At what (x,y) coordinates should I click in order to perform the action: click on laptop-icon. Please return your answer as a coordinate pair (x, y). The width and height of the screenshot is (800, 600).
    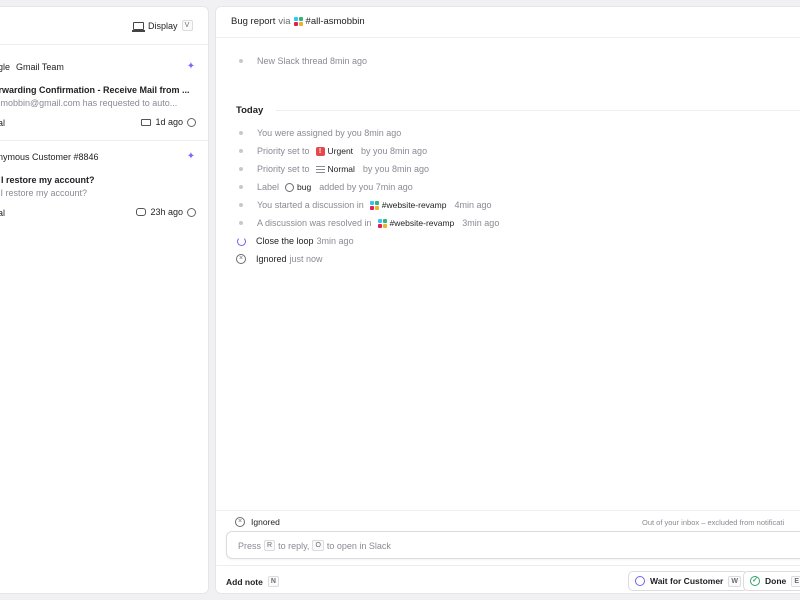
    Looking at the image, I should click on (138, 26).